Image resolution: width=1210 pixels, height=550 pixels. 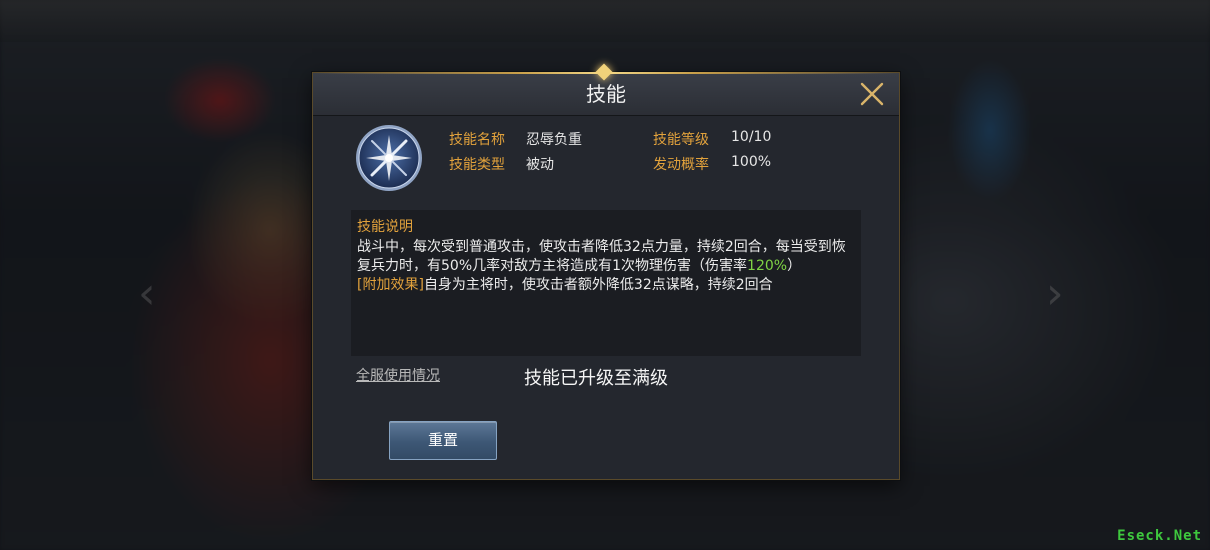 I want to click on description-close-paren: ）, so click(x=794, y=266).